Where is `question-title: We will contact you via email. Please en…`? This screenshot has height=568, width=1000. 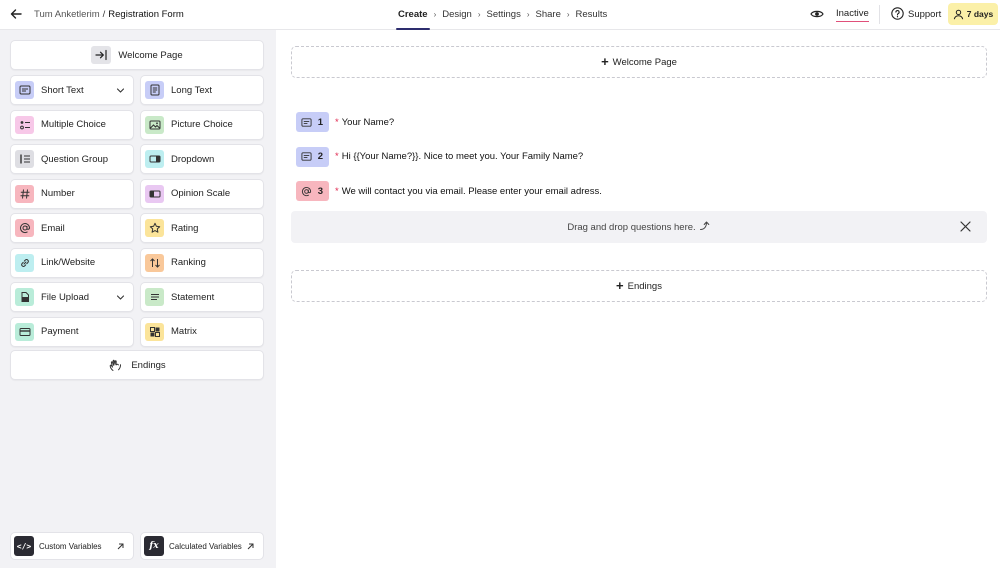 question-title: We will contact you via email. Please en… is located at coordinates (472, 191).